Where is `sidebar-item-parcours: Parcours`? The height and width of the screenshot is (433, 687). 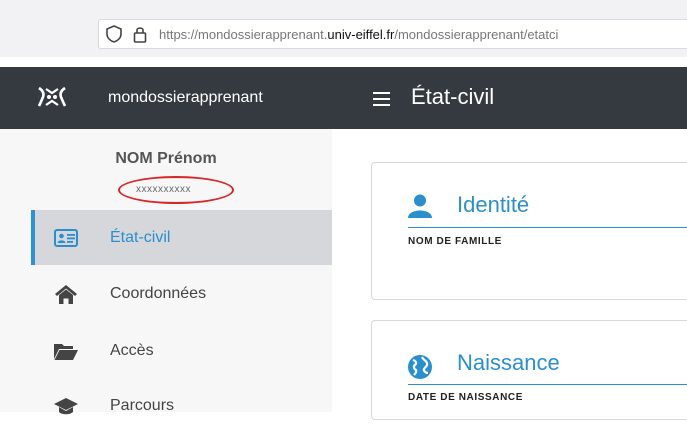 sidebar-item-parcours: Parcours is located at coordinates (181, 405).